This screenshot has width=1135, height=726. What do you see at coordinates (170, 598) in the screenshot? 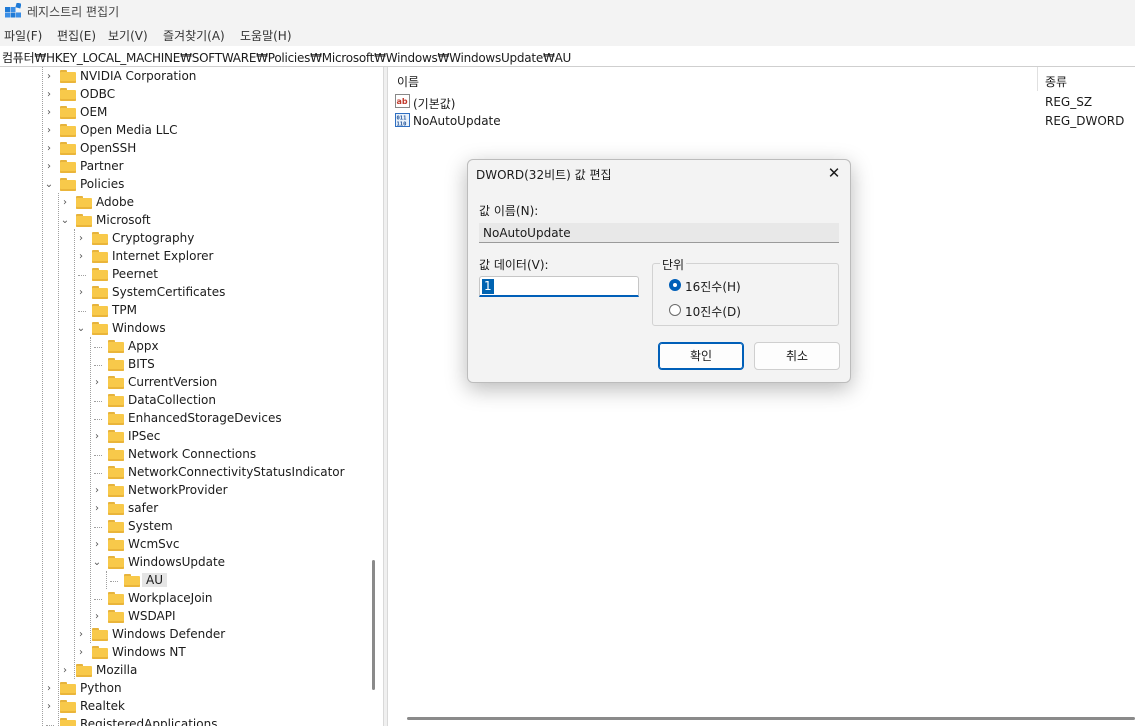
I see `tree-item-label: WorkplaceJoin` at bounding box center [170, 598].